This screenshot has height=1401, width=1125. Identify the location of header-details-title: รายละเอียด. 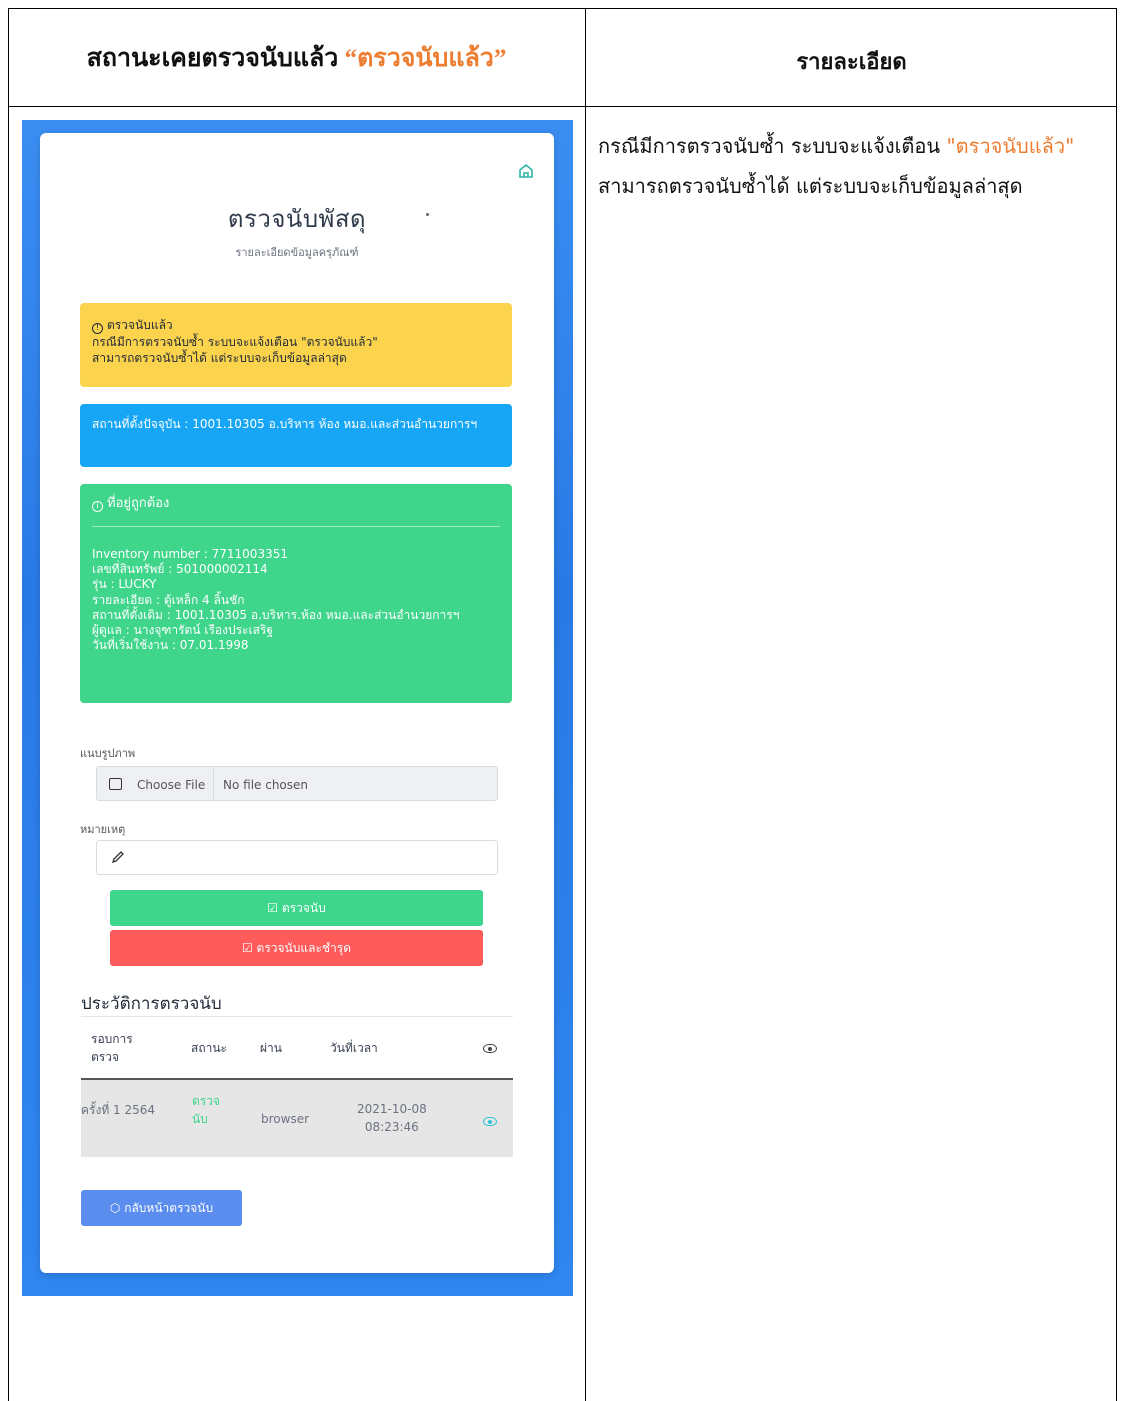
(851, 62).